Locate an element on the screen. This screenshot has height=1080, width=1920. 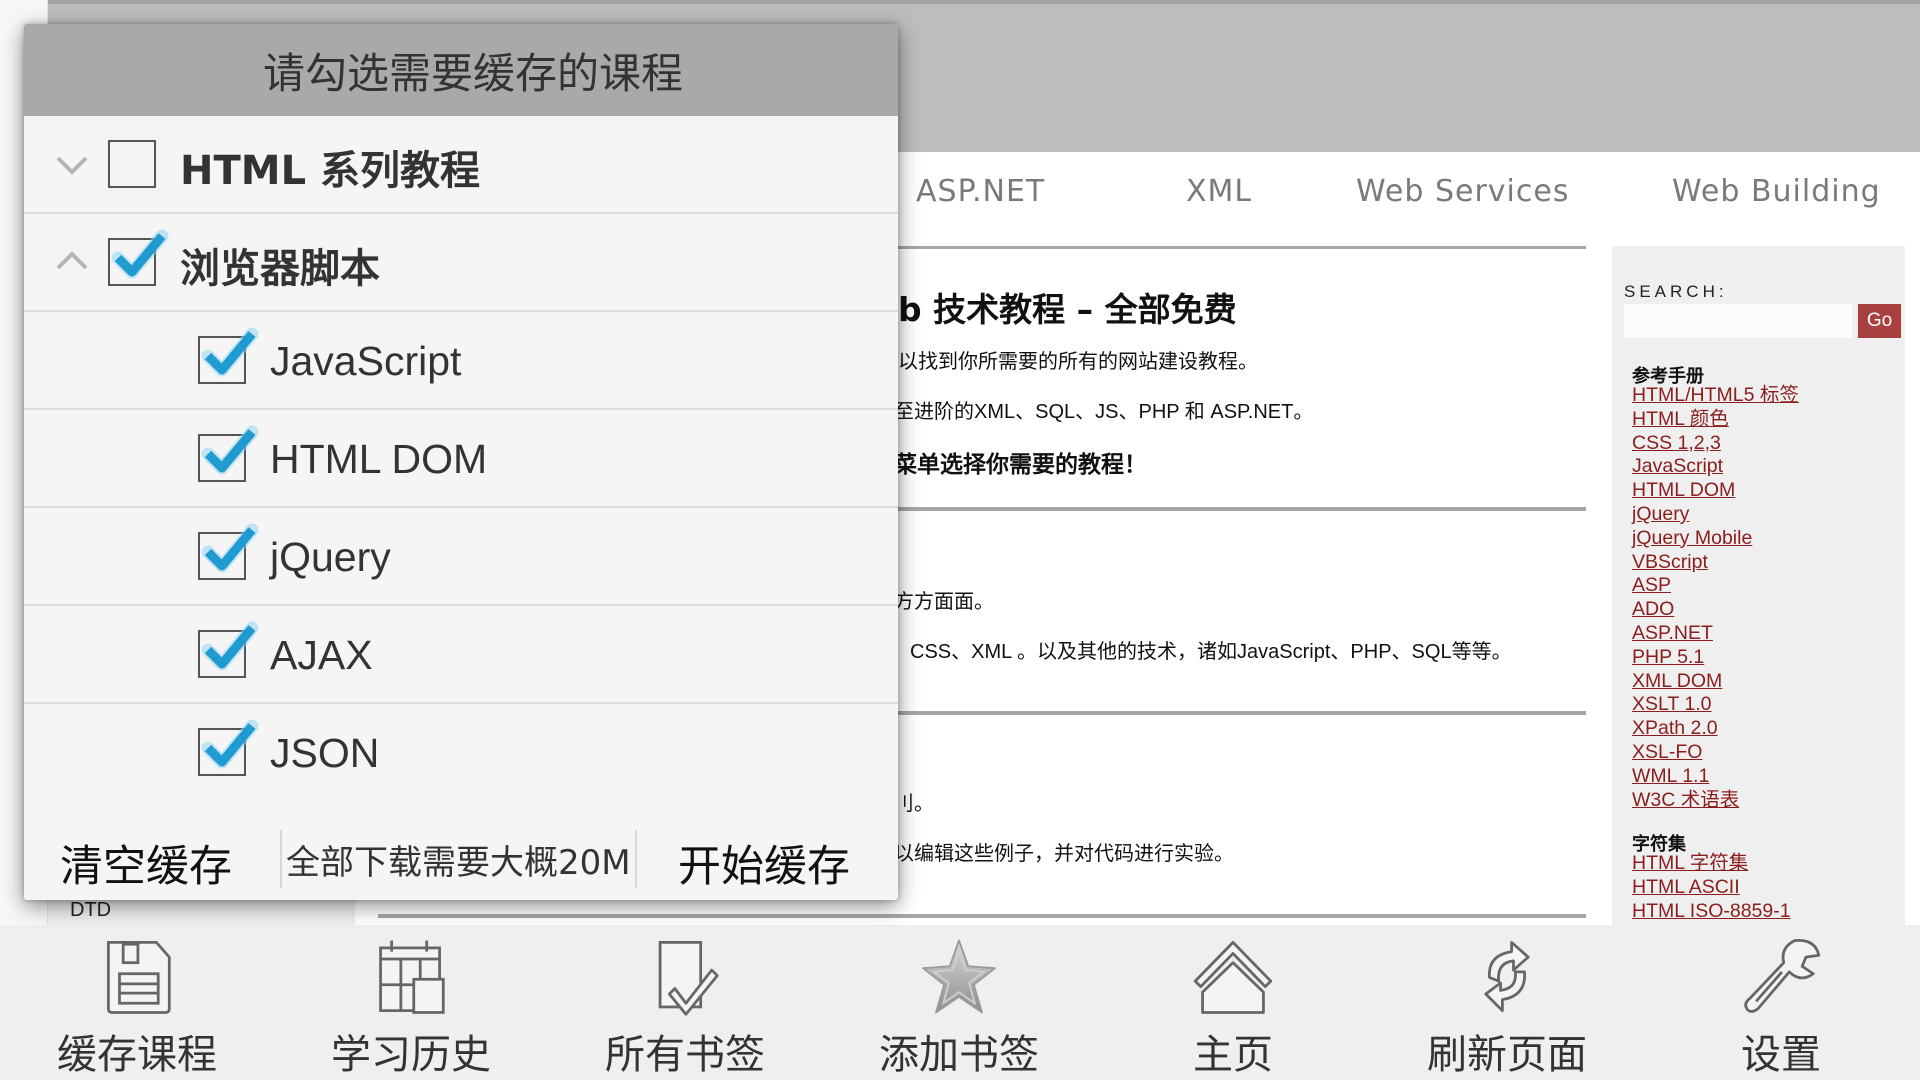
course-item-json: JSON is located at coordinates (461, 753).